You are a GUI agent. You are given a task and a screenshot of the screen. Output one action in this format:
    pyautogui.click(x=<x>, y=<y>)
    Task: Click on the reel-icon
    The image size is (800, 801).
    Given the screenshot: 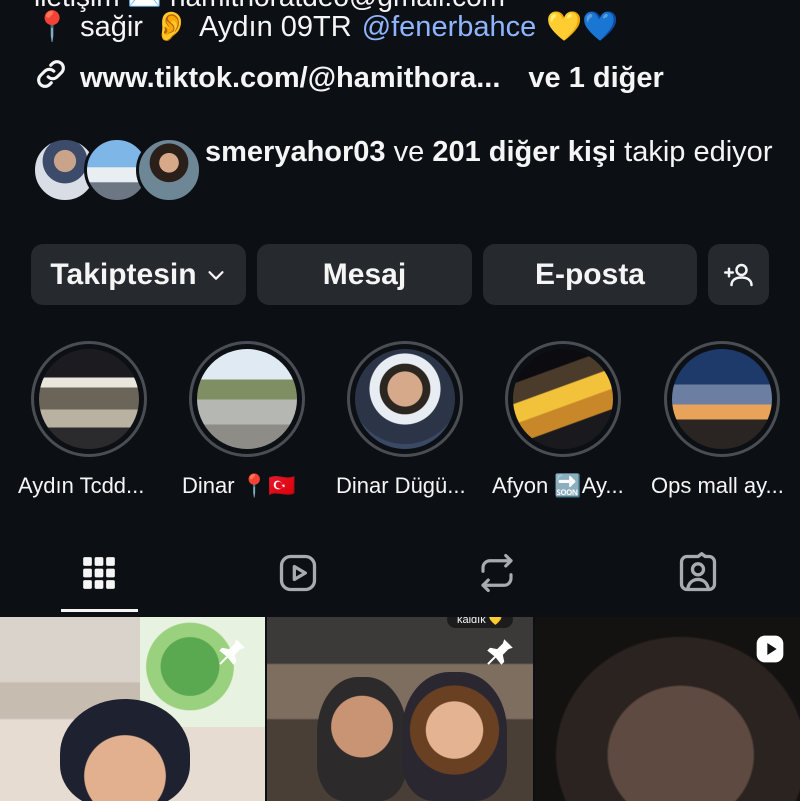 What is the action you would take?
    pyautogui.click(x=770, y=651)
    